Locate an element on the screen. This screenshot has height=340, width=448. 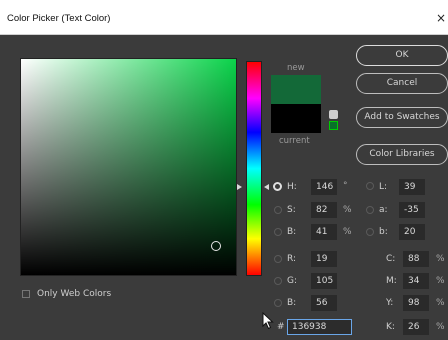
mouse-pointer-icon is located at coordinates (268, 321).